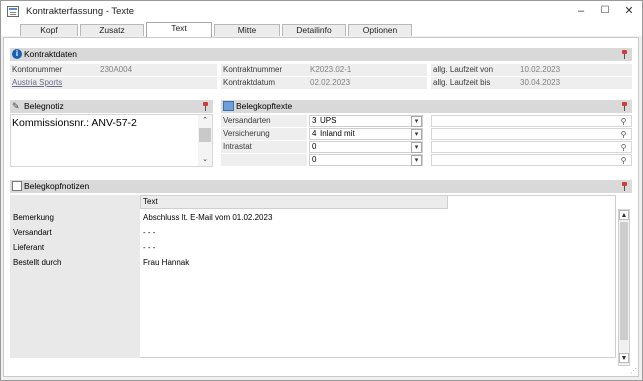 The image size is (643, 381). I want to click on laufzeit-von-label: allg. Laufzeit von, so click(463, 69).